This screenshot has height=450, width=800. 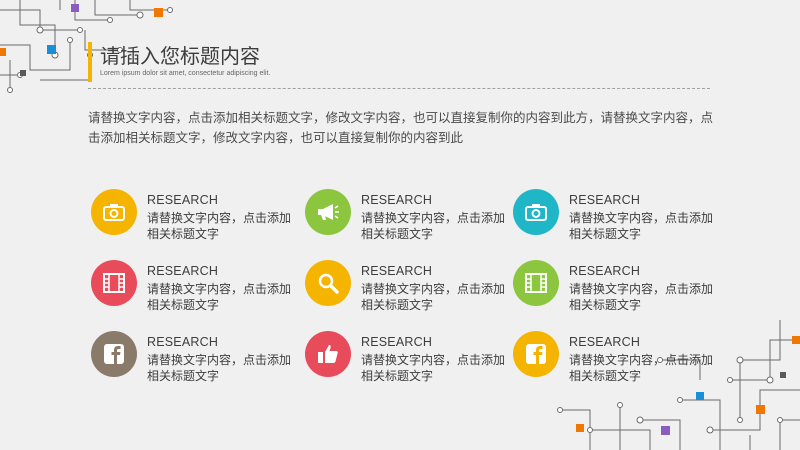 I want to click on search-icon, so click(x=328, y=283).